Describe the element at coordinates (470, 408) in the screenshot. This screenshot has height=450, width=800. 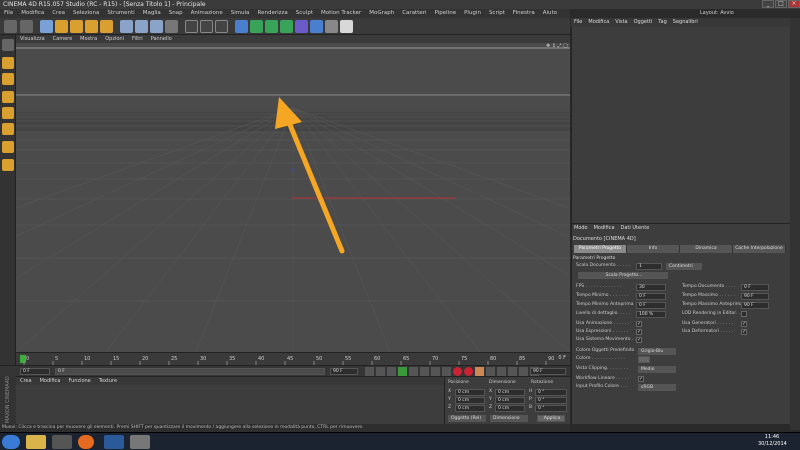
I see `coord-z-position: 0 cm` at that location.